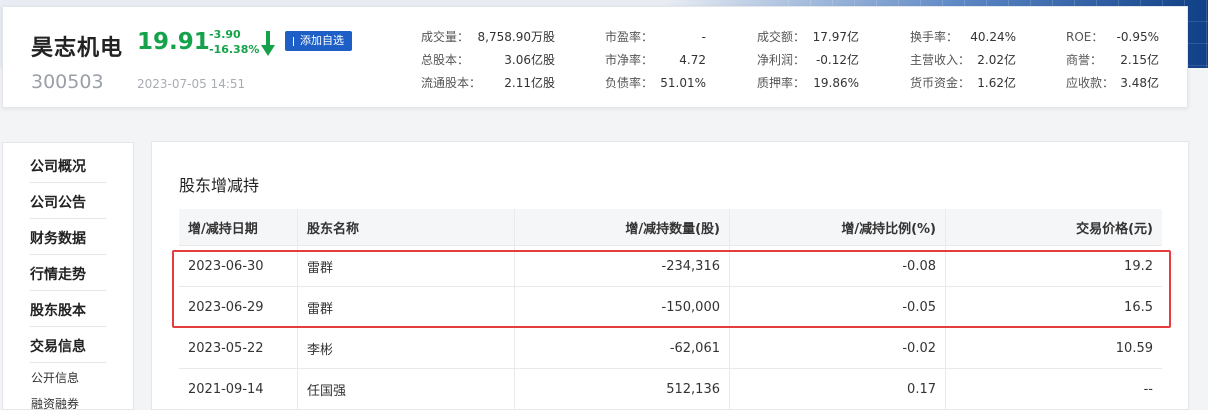 This screenshot has height=410, width=1208. I want to click on metric-revenue: 主营收入： 2.02亿, so click(963, 60).